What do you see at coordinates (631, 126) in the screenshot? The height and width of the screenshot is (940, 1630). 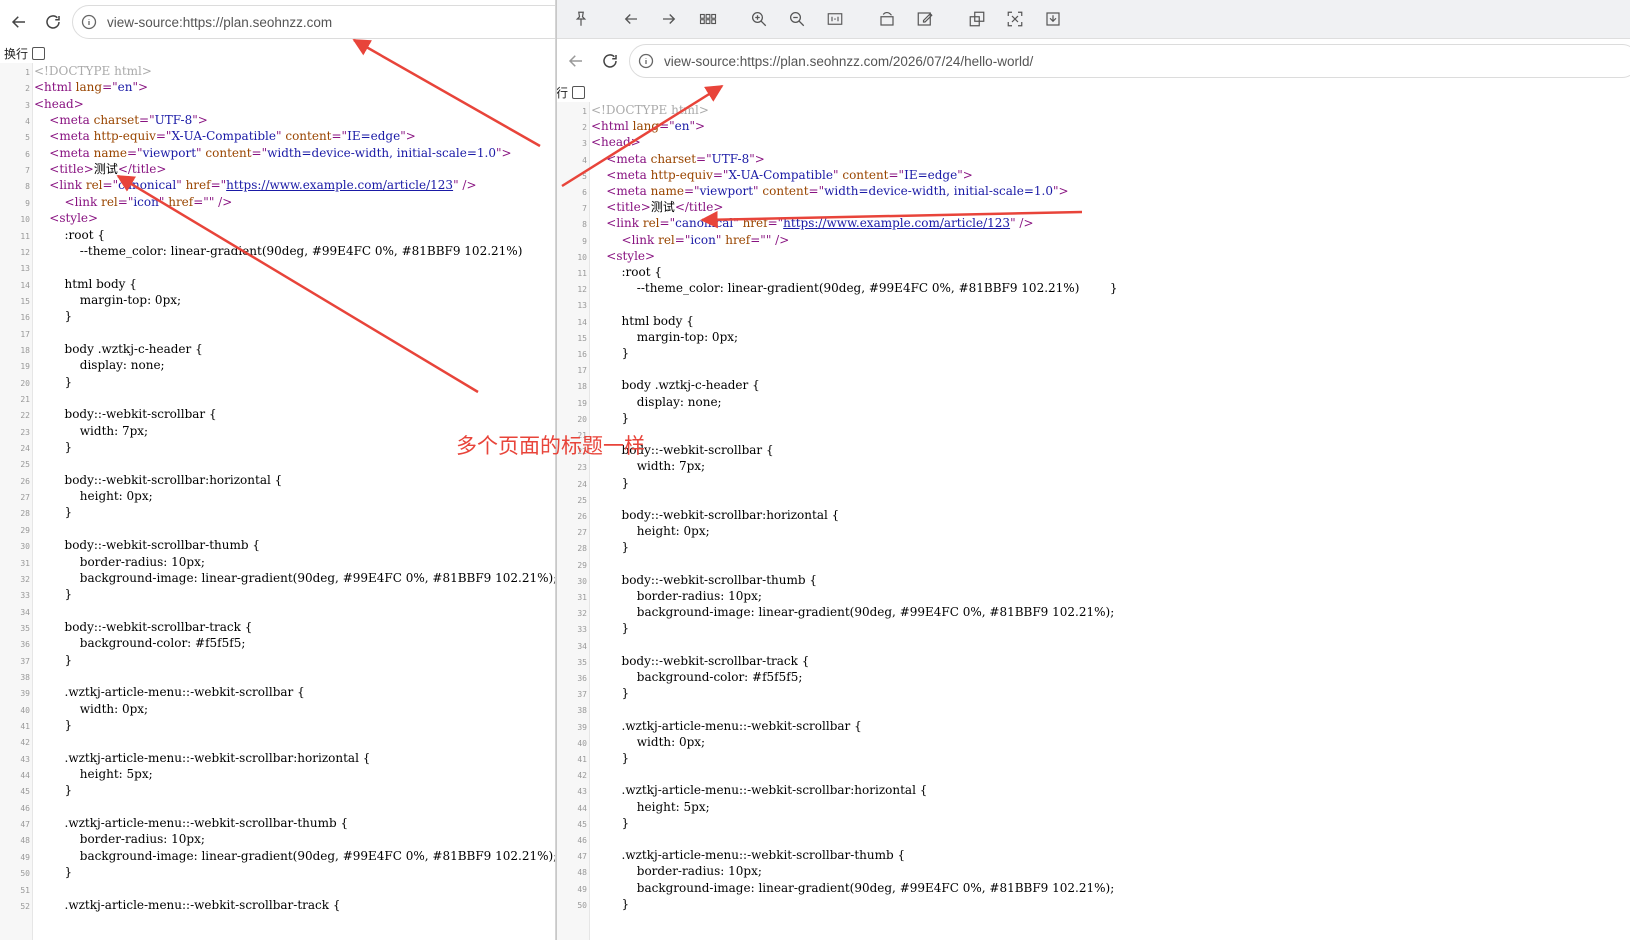 I see `code-line: 2 <html lang="en">` at bounding box center [631, 126].